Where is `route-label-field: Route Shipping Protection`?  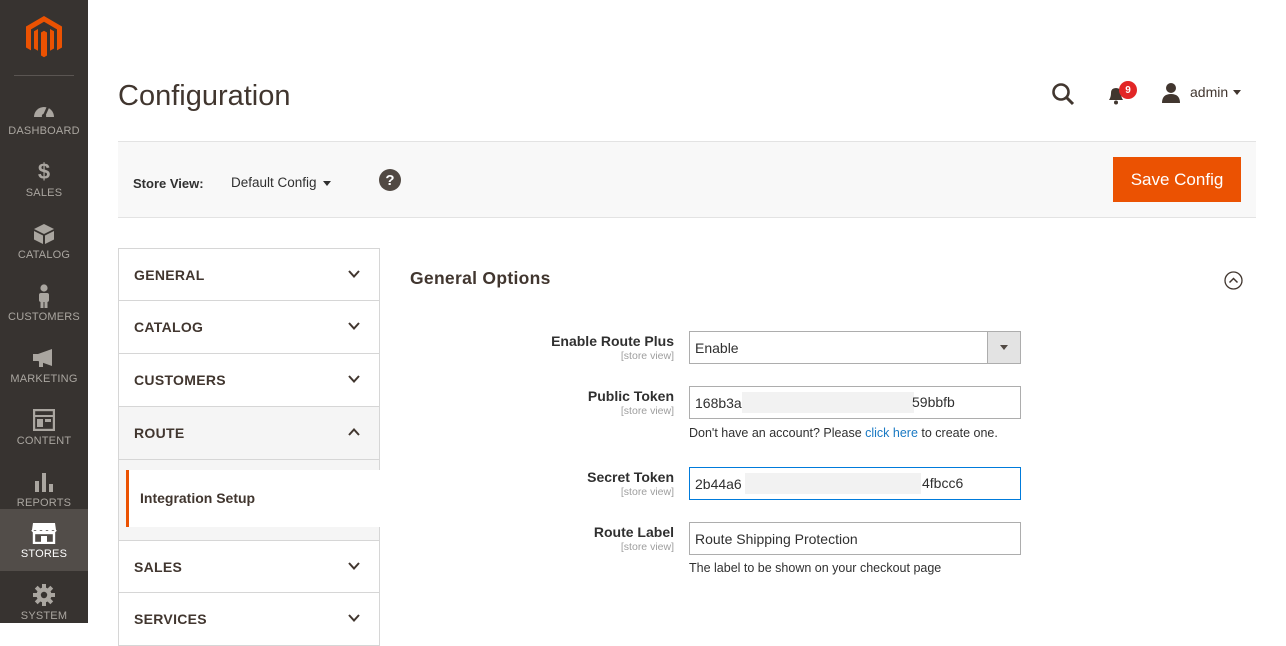
route-label-field: Route Shipping Protection is located at coordinates (855, 538).